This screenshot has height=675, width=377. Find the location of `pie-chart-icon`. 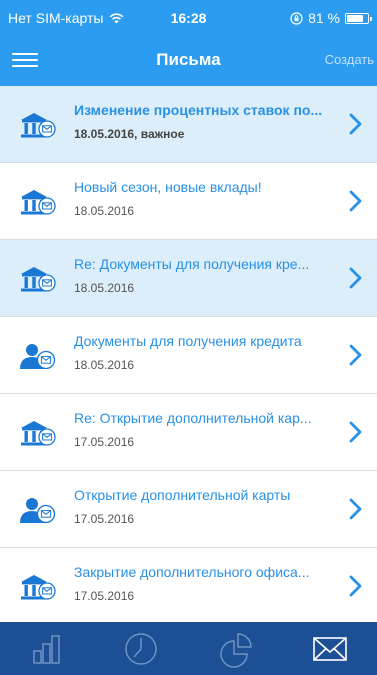

pie-chart-icon is located at coordinates (235, 650).